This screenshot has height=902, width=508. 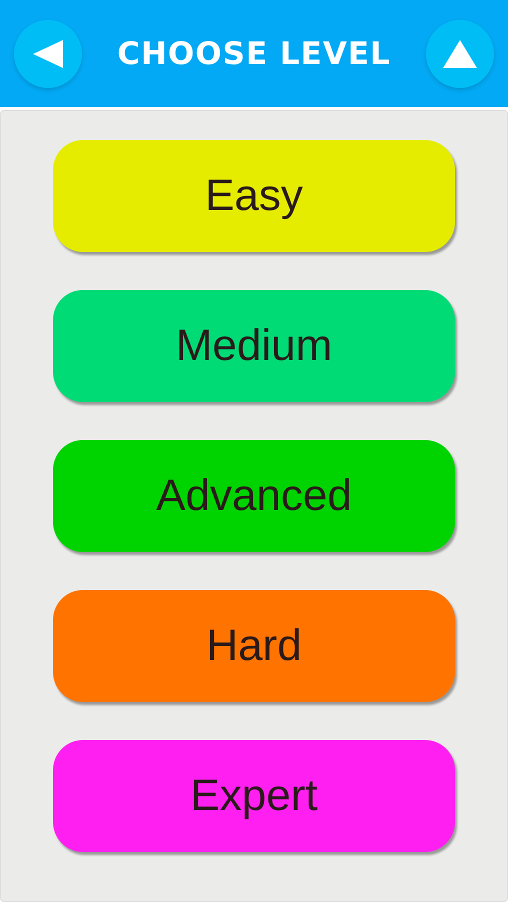 What do you see at coordinates (254, 54) in the screenshot?
I see `screen-title: CHOOSE LEVEL` at bounding box center [254, 54].